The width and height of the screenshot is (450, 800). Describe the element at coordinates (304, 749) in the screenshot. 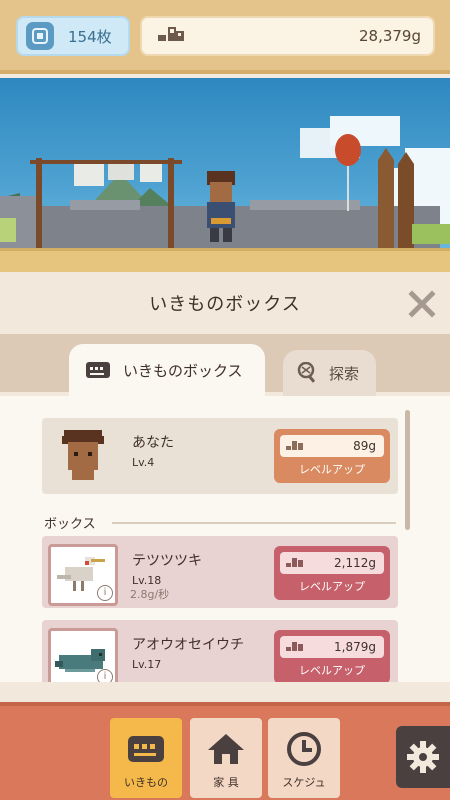

I see `clock-icon` at that location.